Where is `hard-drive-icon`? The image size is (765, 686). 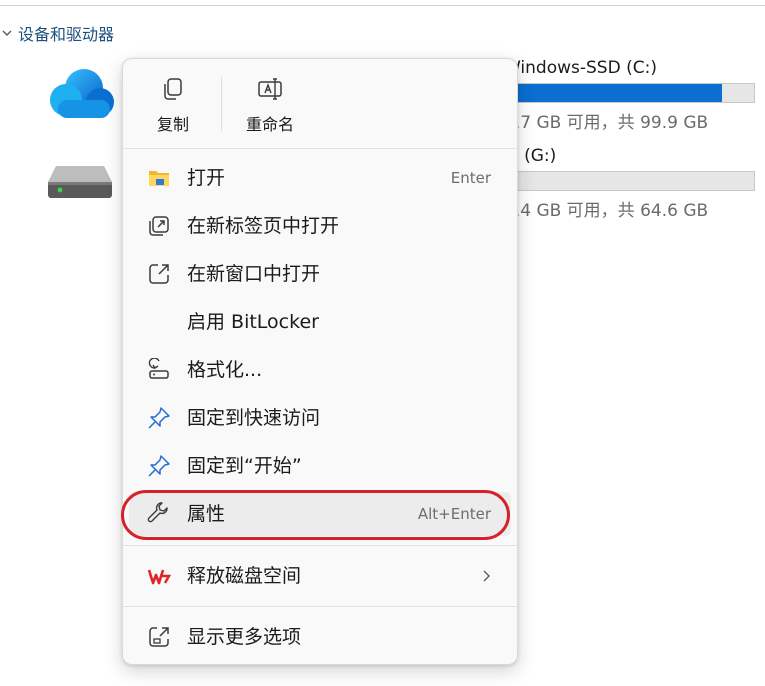 hard-drive-icon is located at coordinates (80, 183).